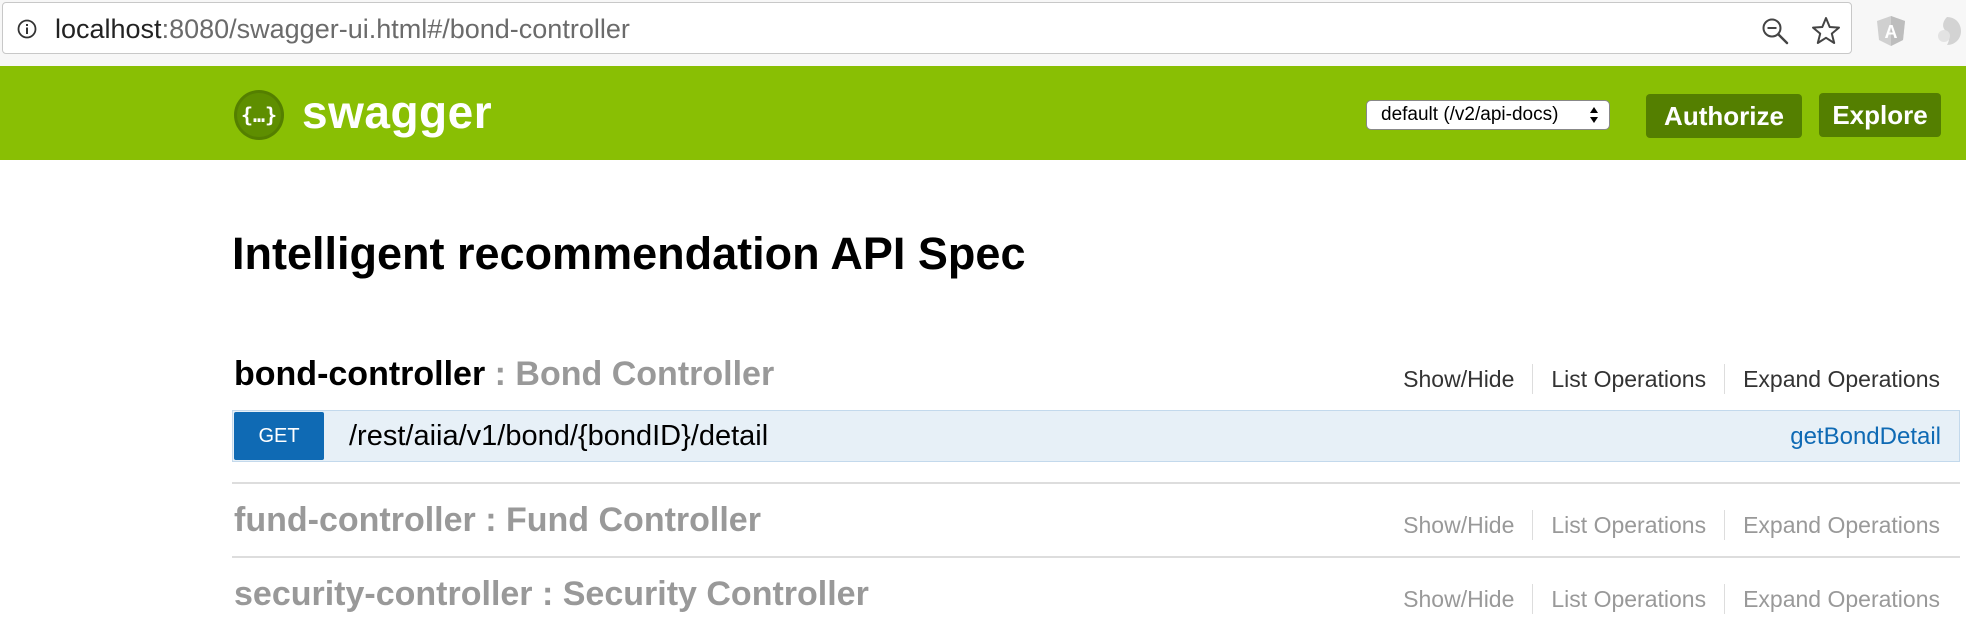 This screenshot has height=644, width=1966. I want to click on api-title: Intelligent recommendation API Spec, so click(629, 253).